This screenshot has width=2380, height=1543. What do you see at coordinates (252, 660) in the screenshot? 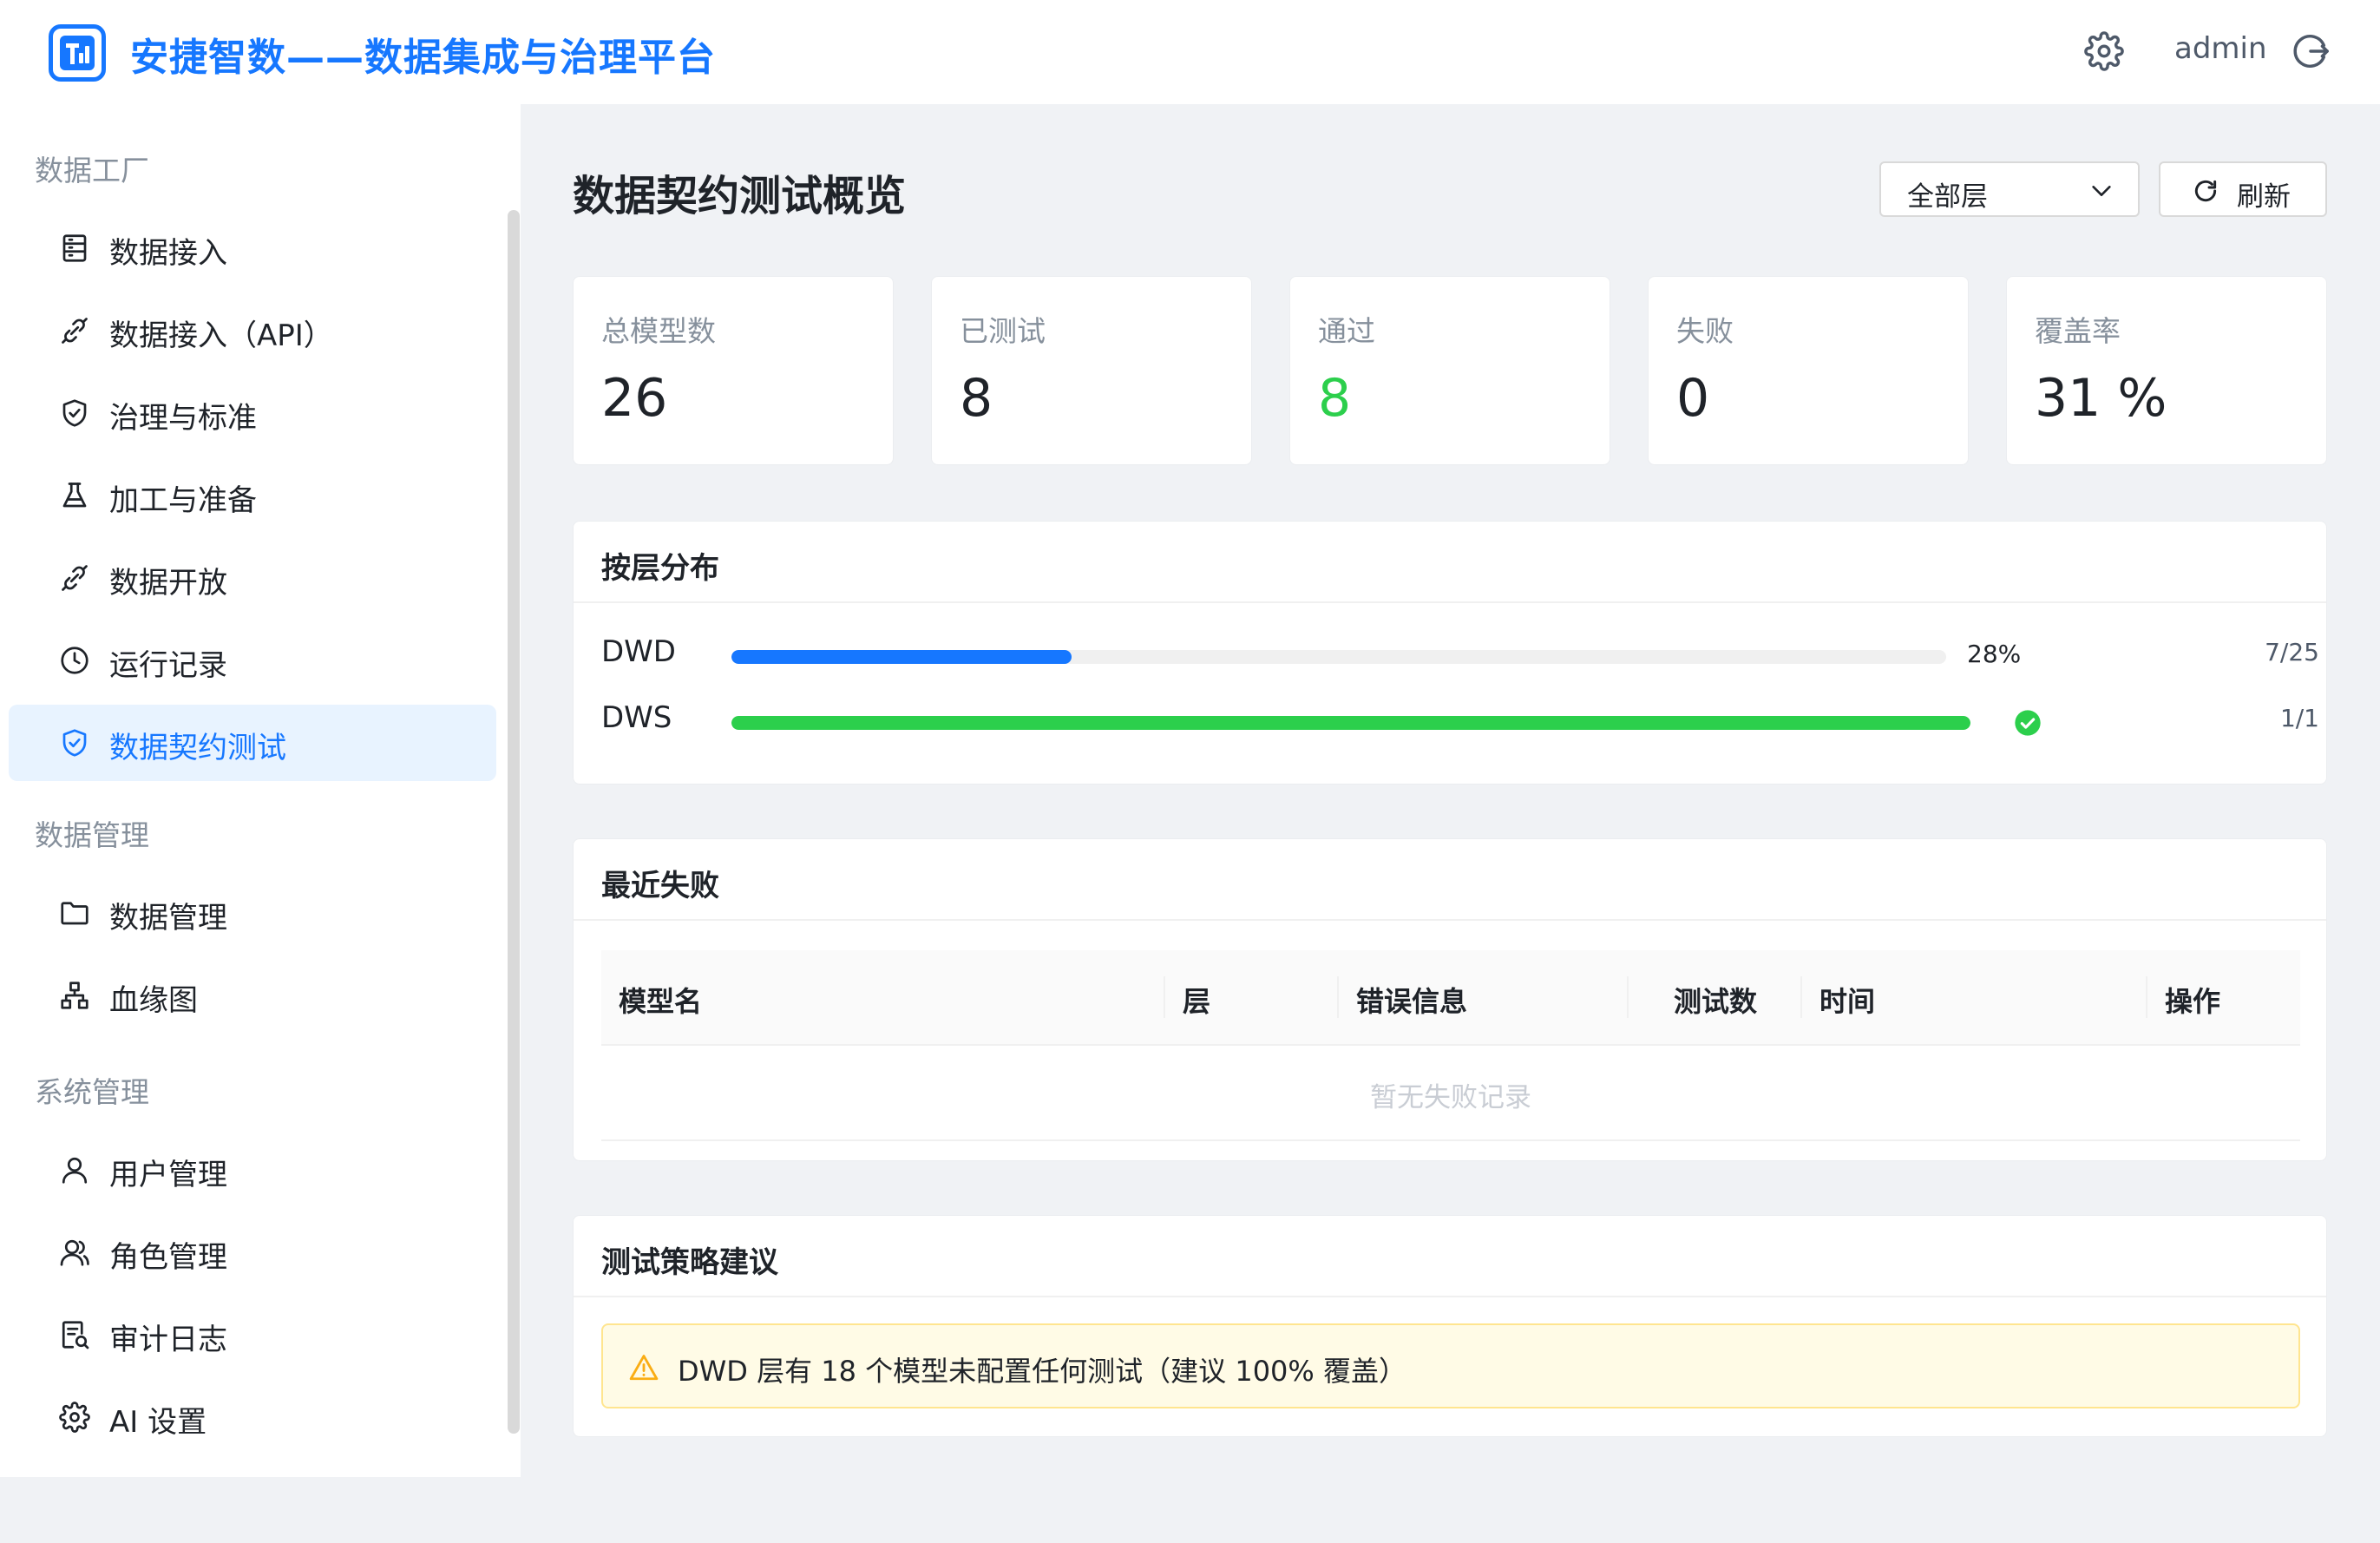
I see `sidebar-item-run-history: 运行记录` at bounding box center [252, 660].